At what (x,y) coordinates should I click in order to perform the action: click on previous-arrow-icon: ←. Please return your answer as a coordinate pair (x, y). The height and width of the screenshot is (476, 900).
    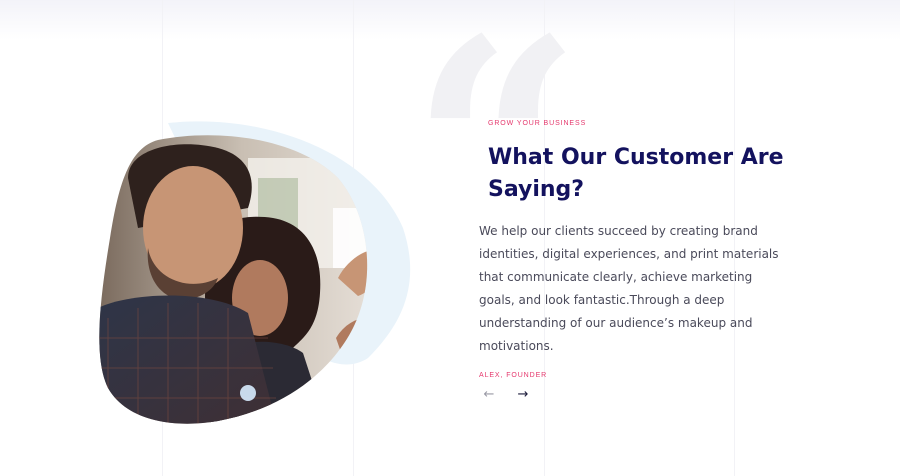
    Looking at the image, I should click on (489, 394).